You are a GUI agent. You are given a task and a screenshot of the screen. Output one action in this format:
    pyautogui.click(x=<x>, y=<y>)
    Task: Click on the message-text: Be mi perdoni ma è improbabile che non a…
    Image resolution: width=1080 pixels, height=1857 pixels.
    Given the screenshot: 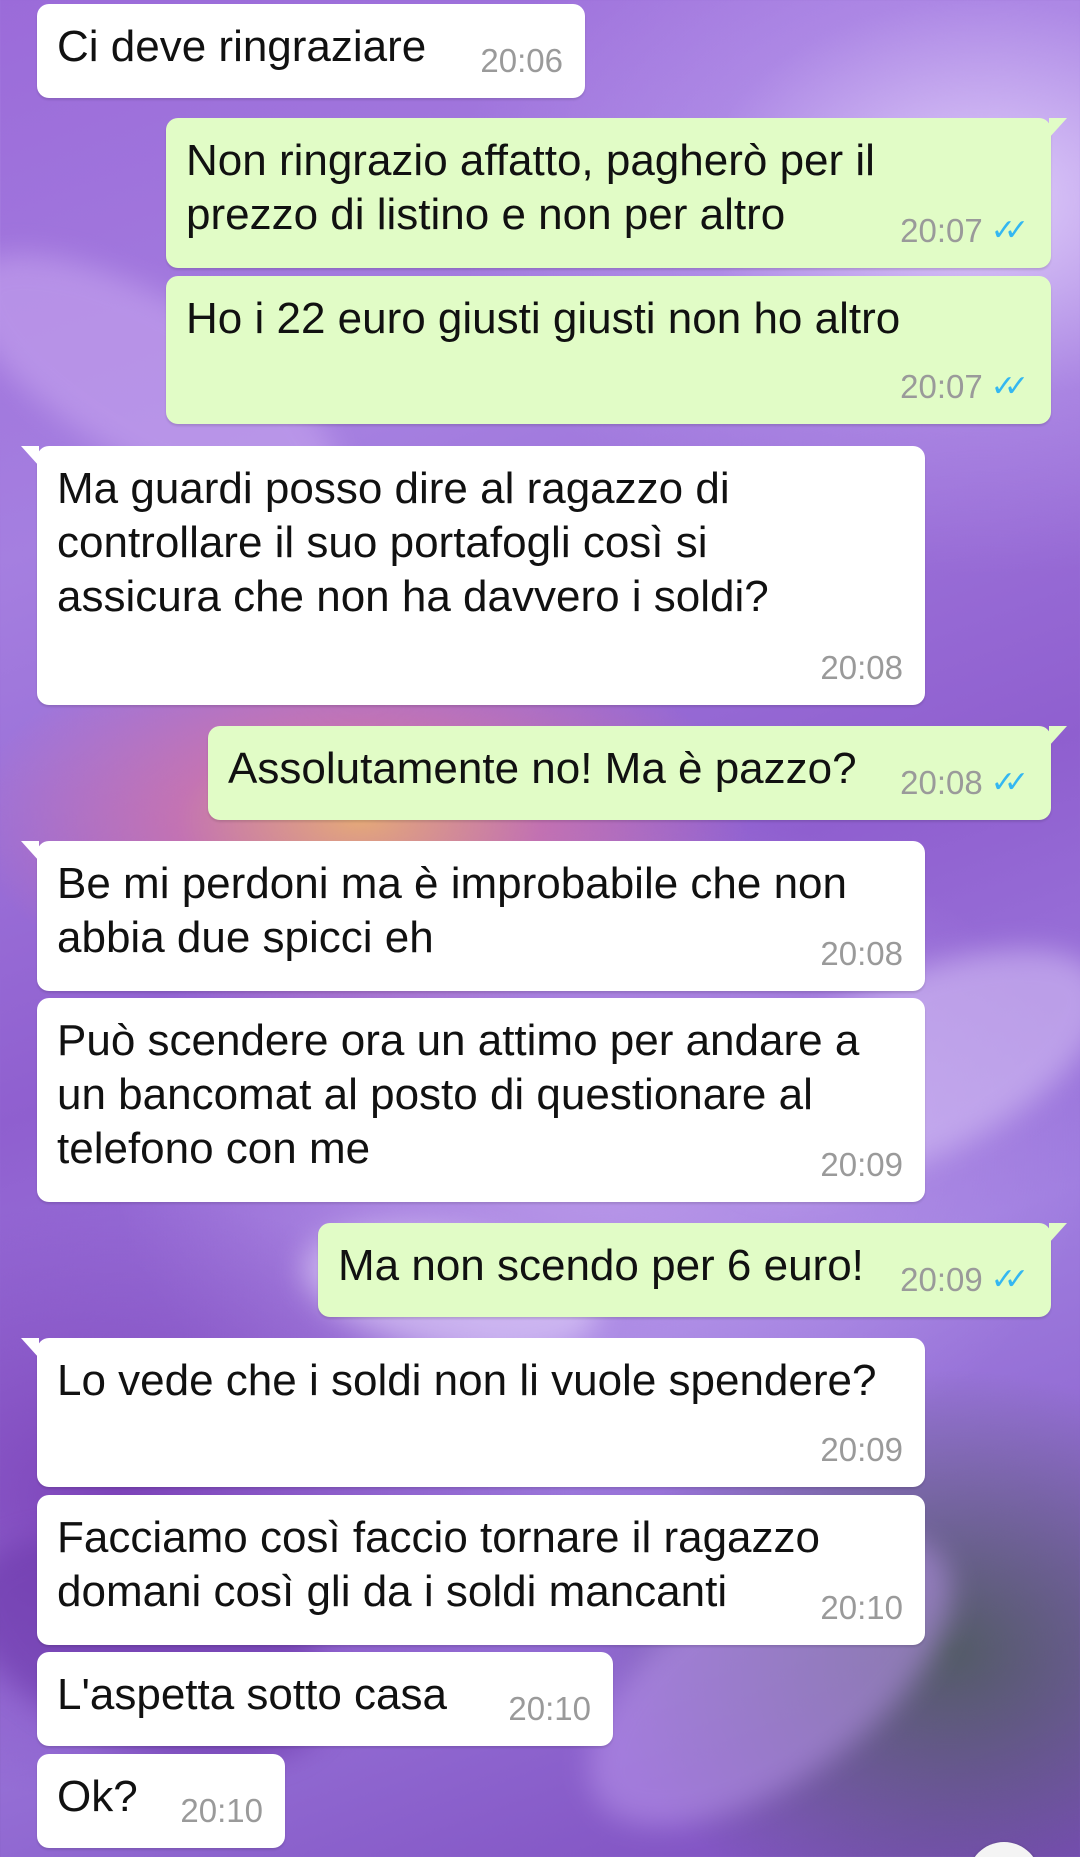 What is the action you would take?
    pyautogui.click(x=452, y=910)
    